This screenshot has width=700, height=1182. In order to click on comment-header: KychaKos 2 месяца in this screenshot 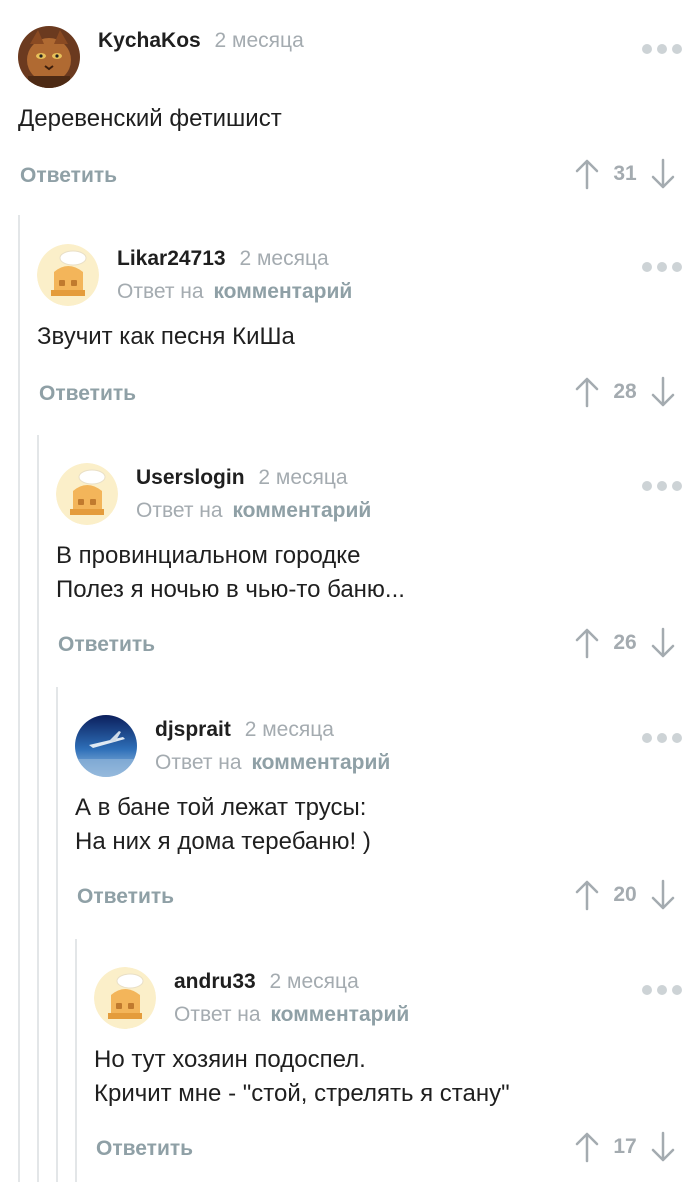, I will do `click(350, 58)`.